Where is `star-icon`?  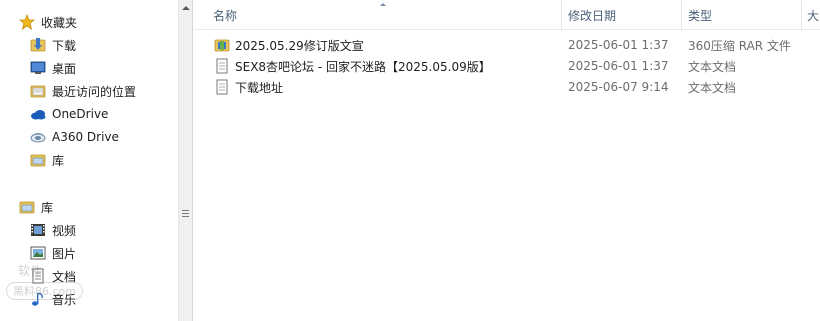 star-icon is located at coordinates (27, 21).